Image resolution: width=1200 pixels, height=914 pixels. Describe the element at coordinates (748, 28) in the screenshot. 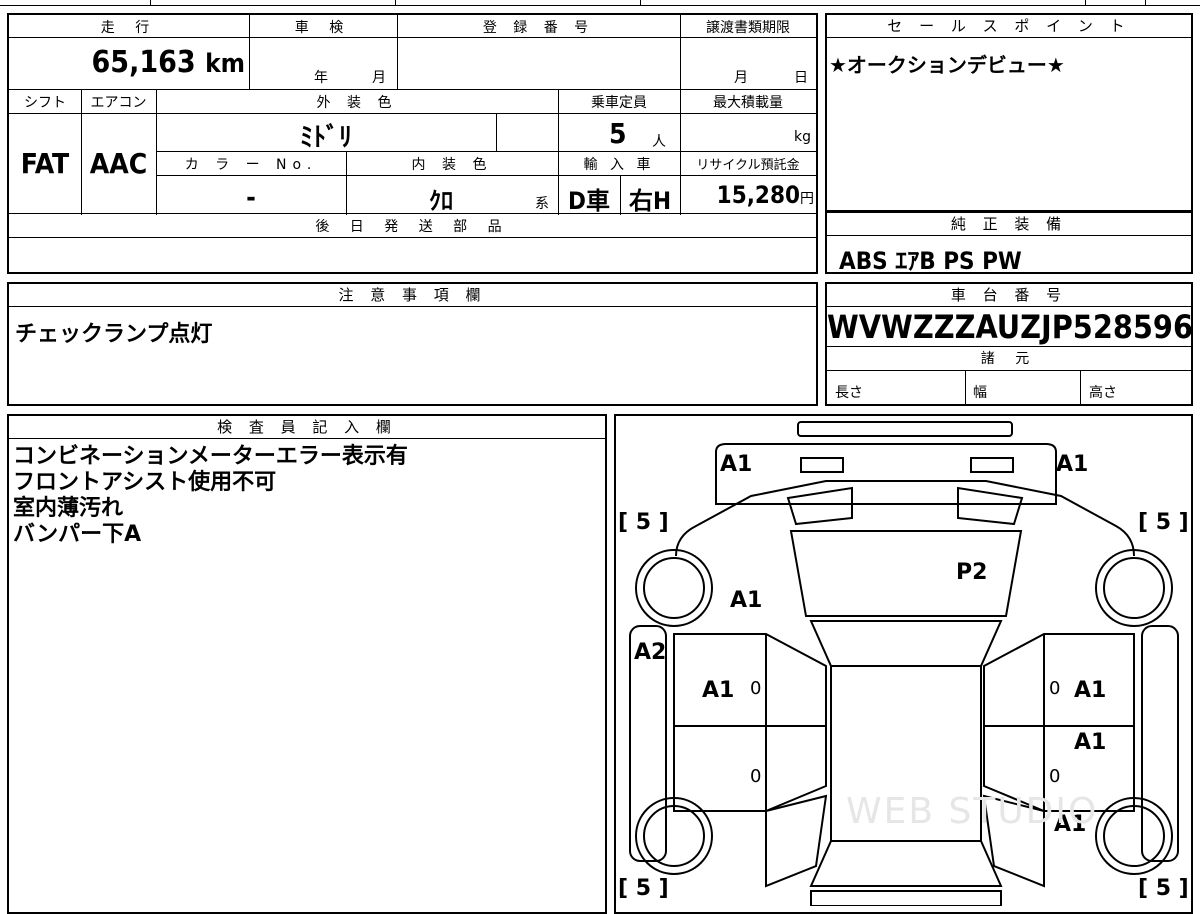

I see `transfer-deadline-label: 譲渡書類期限` at that location.